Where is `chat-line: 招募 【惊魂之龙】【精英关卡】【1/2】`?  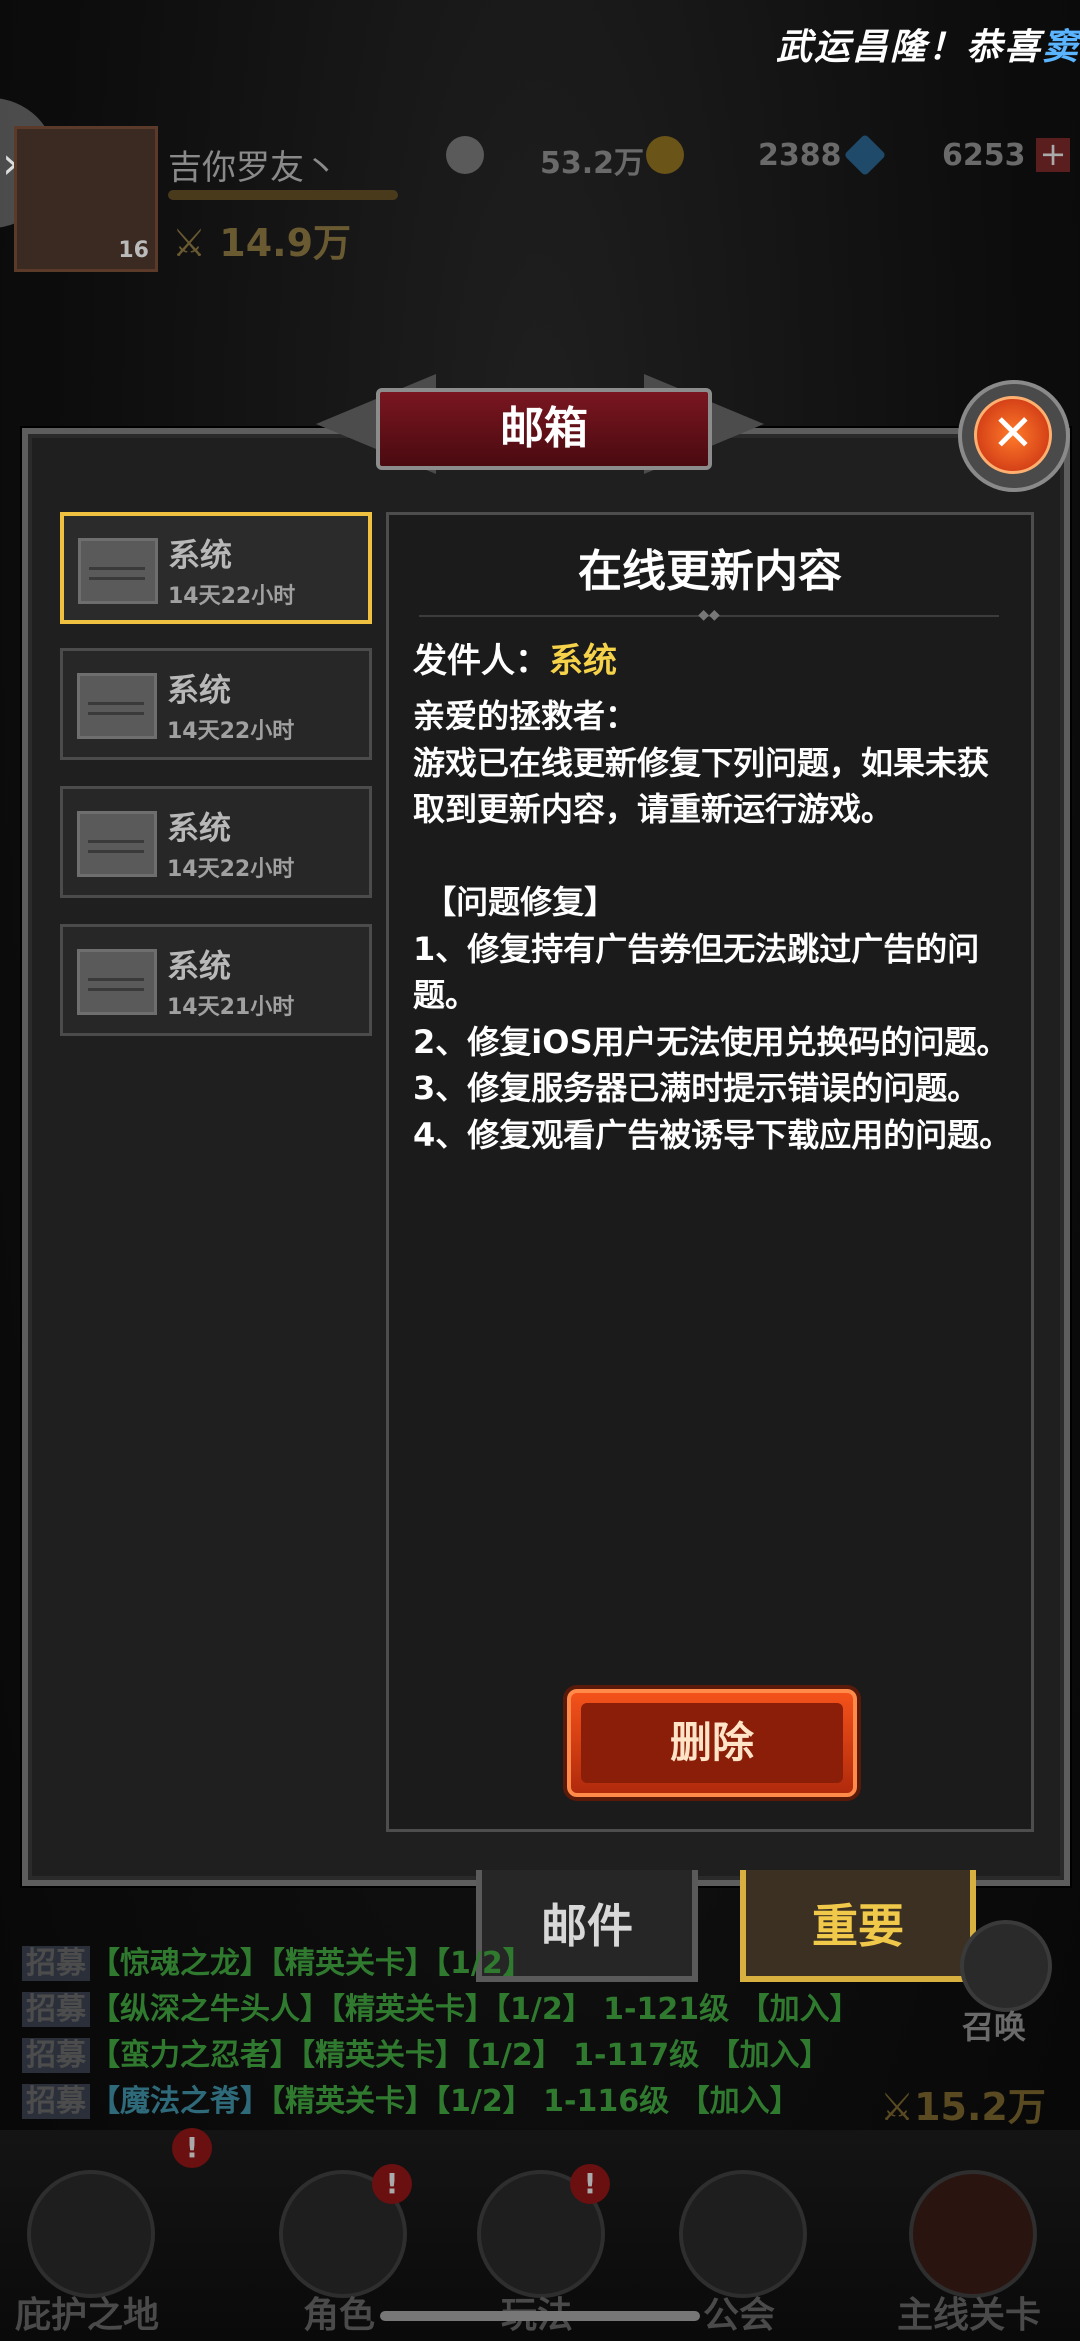 chat-line: 招募 【惊魂之龙】【精英关卡】【1/2】 is located at coordinates (277, 1960).